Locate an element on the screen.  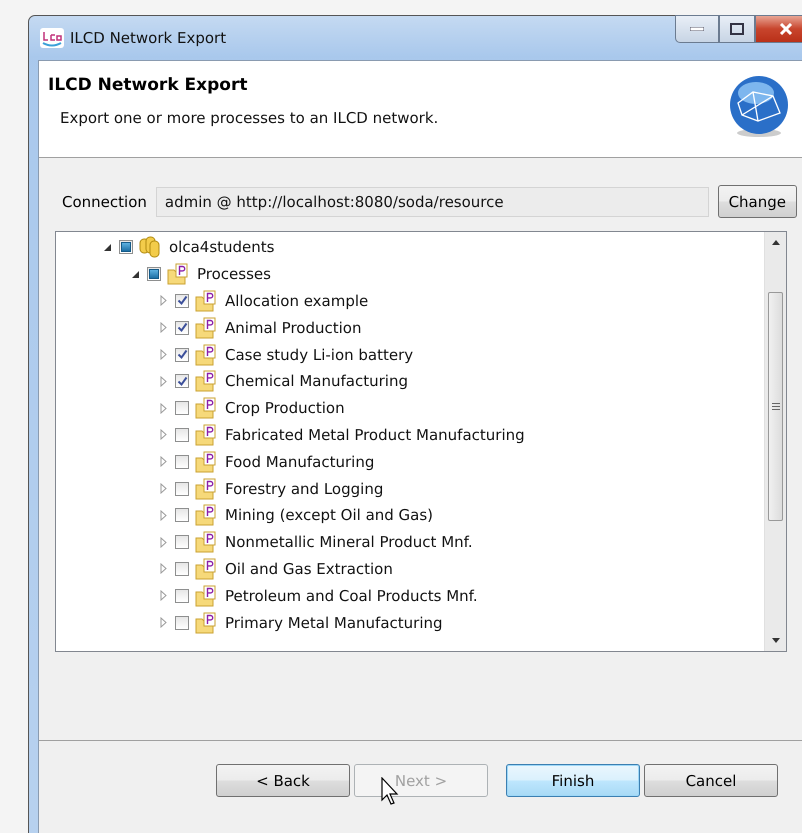
page-description: Export one or more processes to an ILCD network. is located at coordinates (250, 118).